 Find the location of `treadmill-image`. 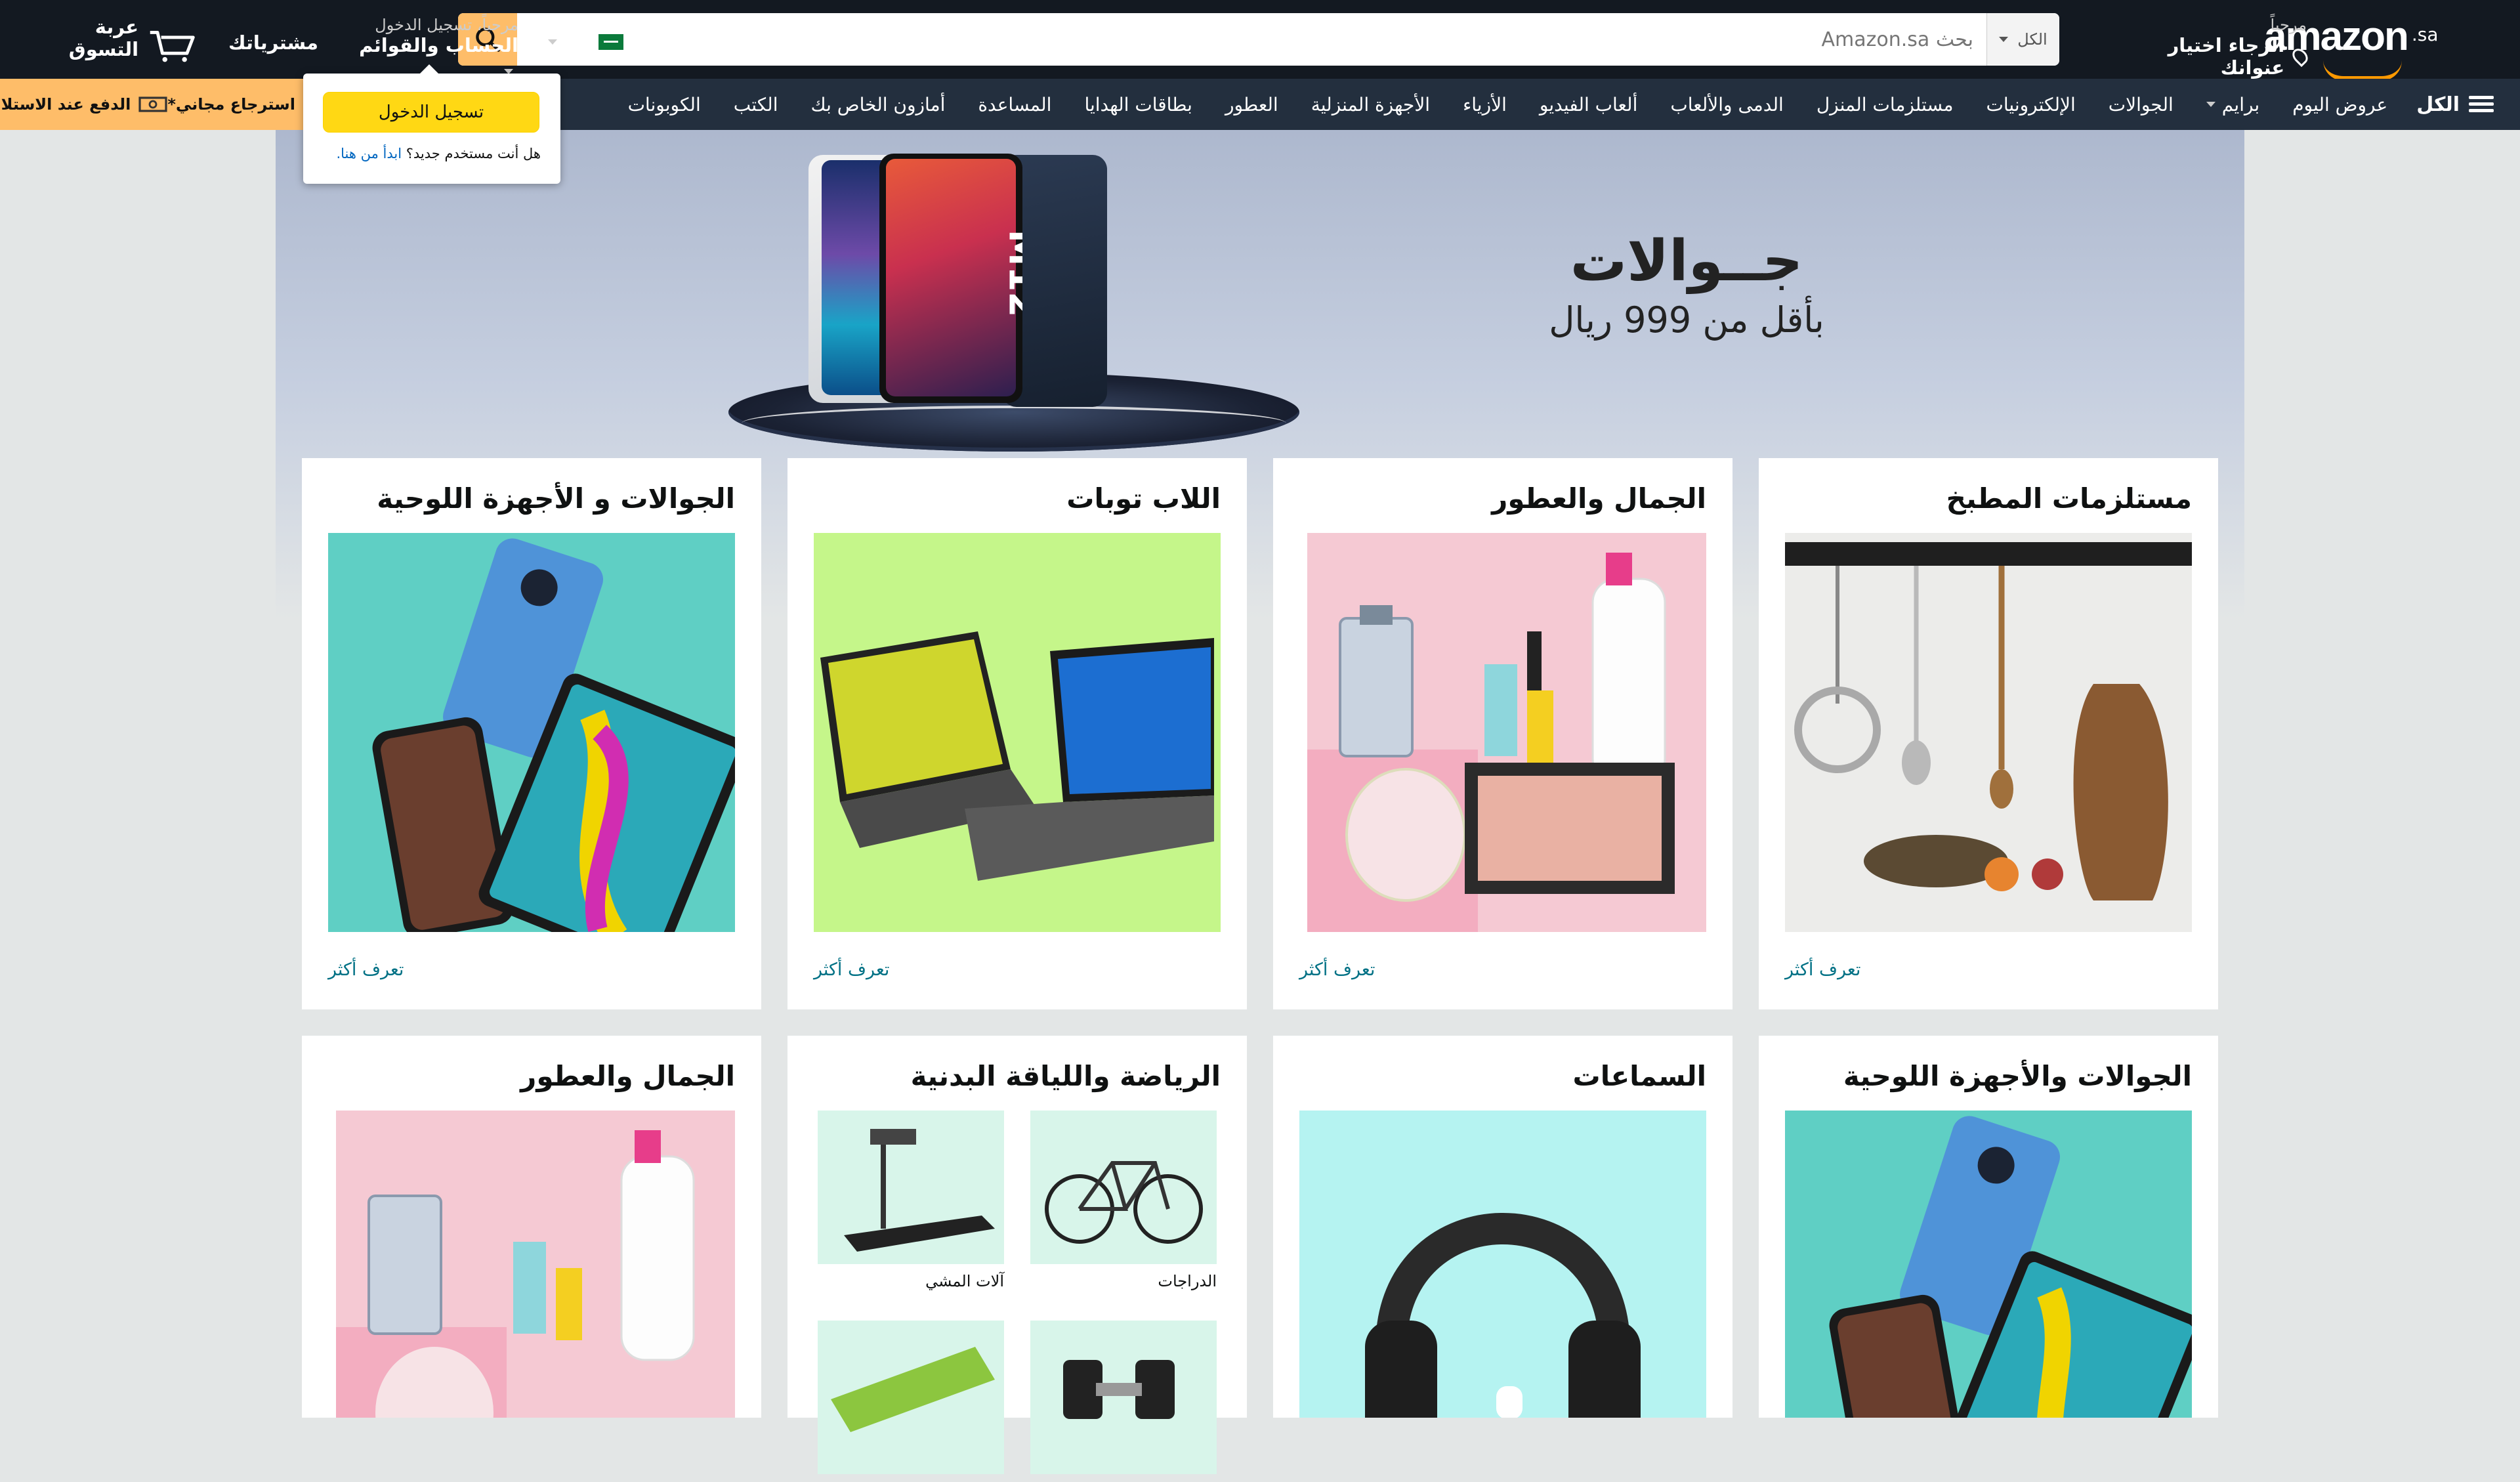

treadmill-image is located at coordinates (911, 1187).